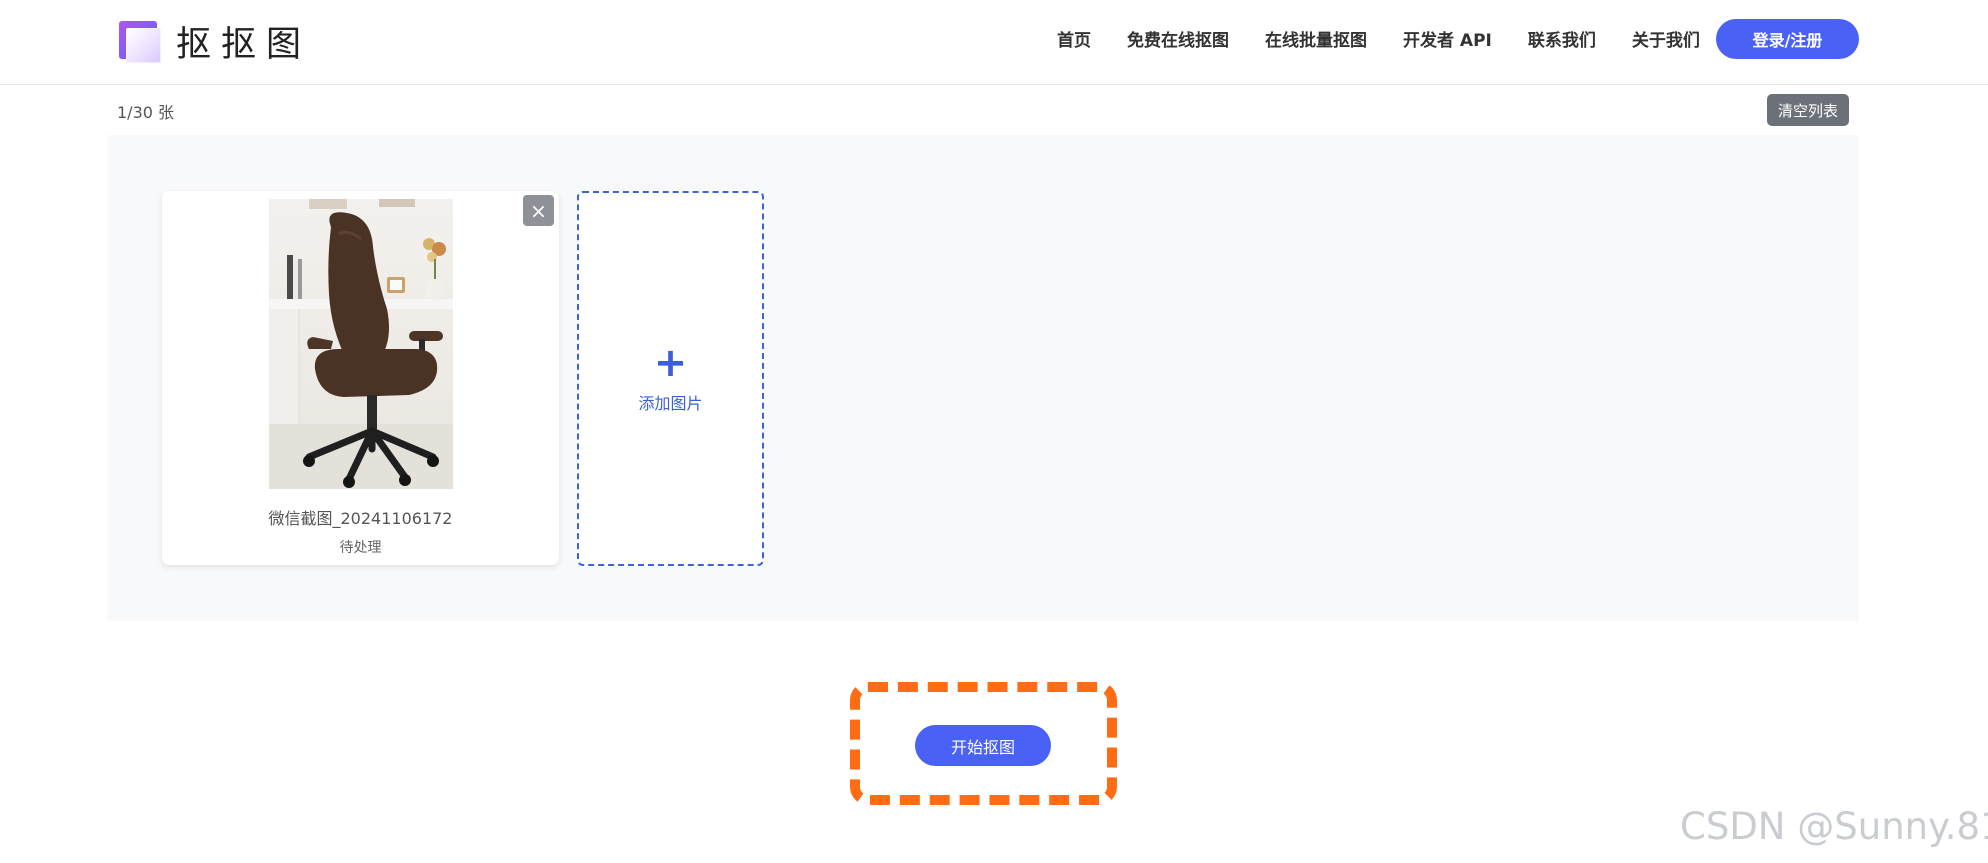 The width and height of the screenshot is (1988, 863). Describe the element at coordinates (360, 518) in the screenshot. I see `image-file-name: 微信截图_20241106172` at that location.